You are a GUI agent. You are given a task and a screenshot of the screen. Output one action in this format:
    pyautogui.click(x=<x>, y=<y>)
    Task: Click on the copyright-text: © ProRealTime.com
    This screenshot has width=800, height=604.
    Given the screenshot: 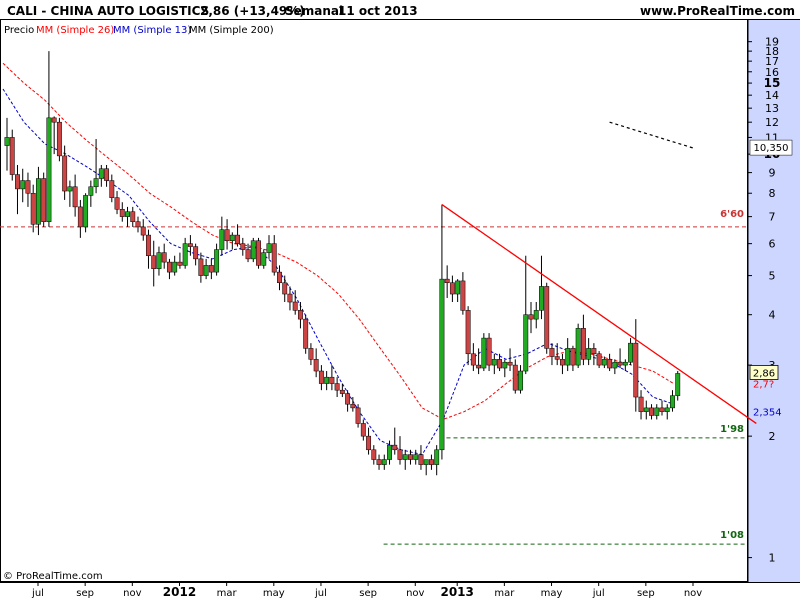 What is the action you would take?
    pyautogui.click(x=53, y=576)
    